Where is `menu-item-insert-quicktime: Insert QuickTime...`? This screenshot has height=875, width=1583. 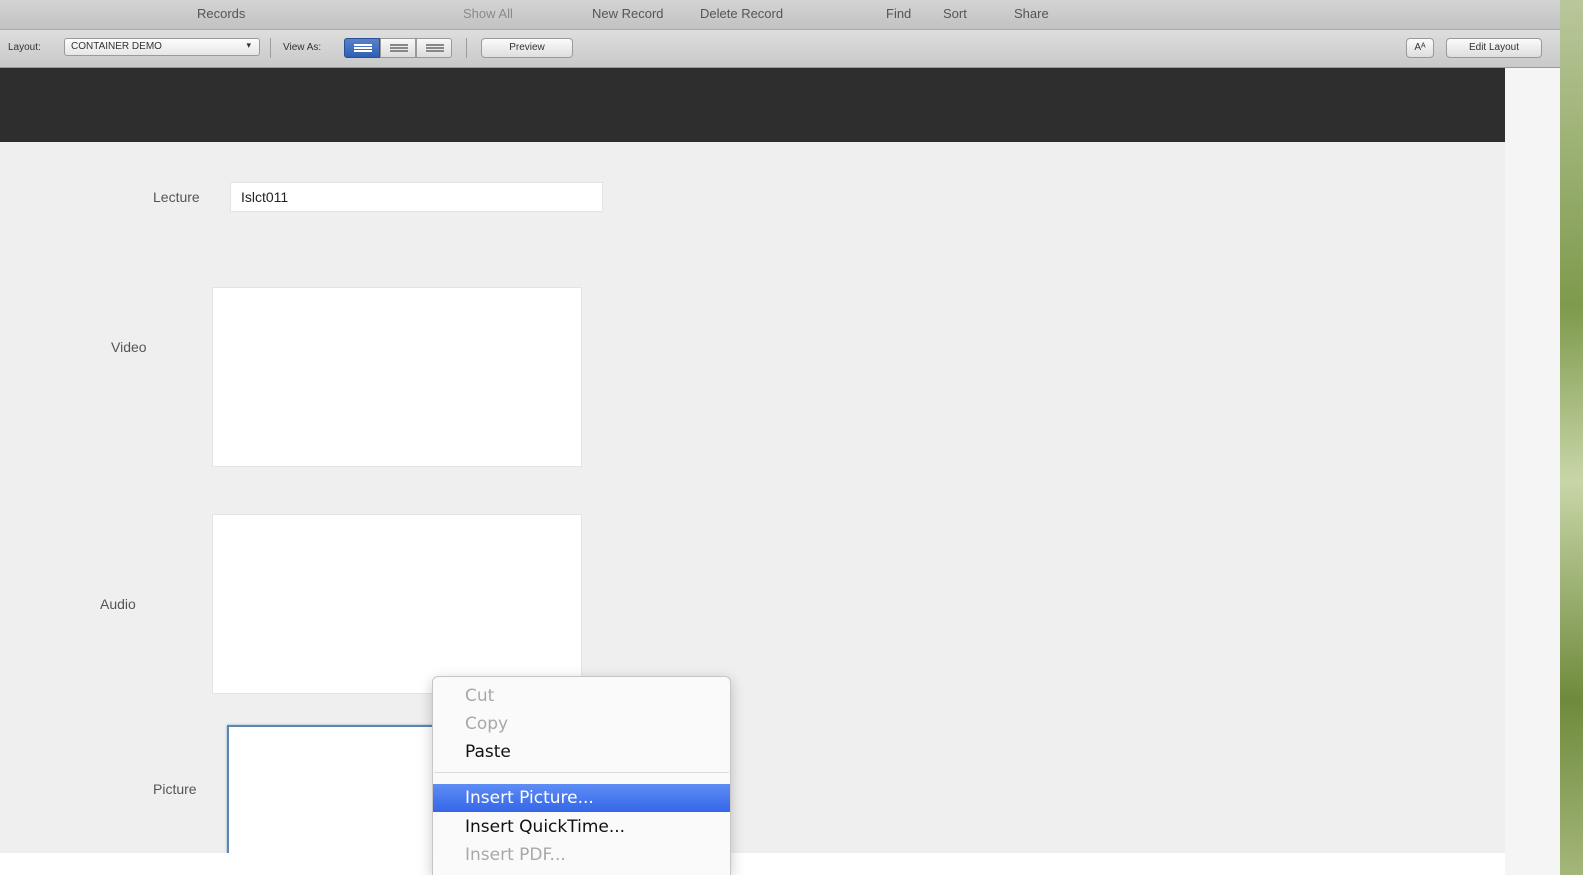 menu-item-insert-quicktime: Insert QuickTime... is located at coordinates (581, 827).